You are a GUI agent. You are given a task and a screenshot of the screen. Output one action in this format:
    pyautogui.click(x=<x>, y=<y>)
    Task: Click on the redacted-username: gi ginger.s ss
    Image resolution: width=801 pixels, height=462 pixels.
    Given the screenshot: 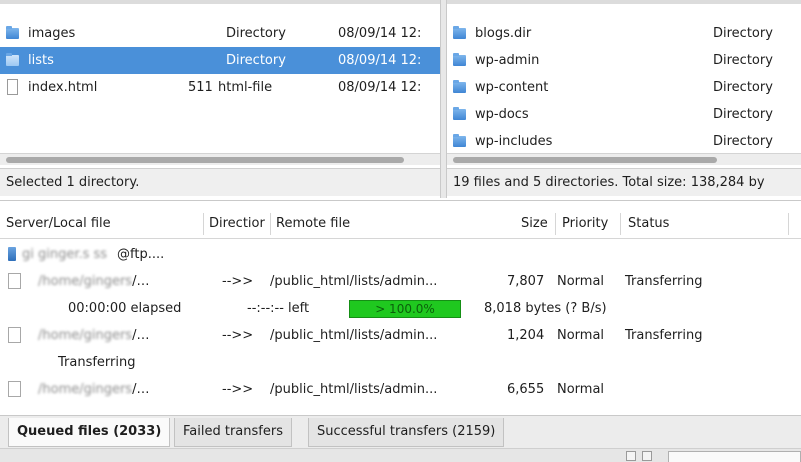 What is the action you would take?
    pyautogui.click(x=65, y=254)
    